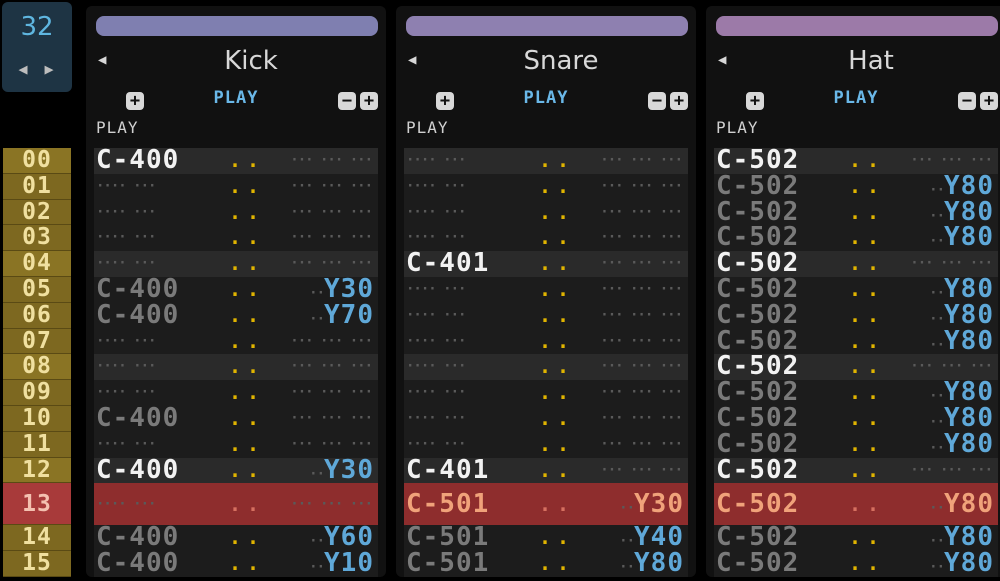 The image size is (1000, 581). What do you see at coordinates (447, 470) in the screenshot?
I see `note-cell: C-401` at bounding box center [447, 470].